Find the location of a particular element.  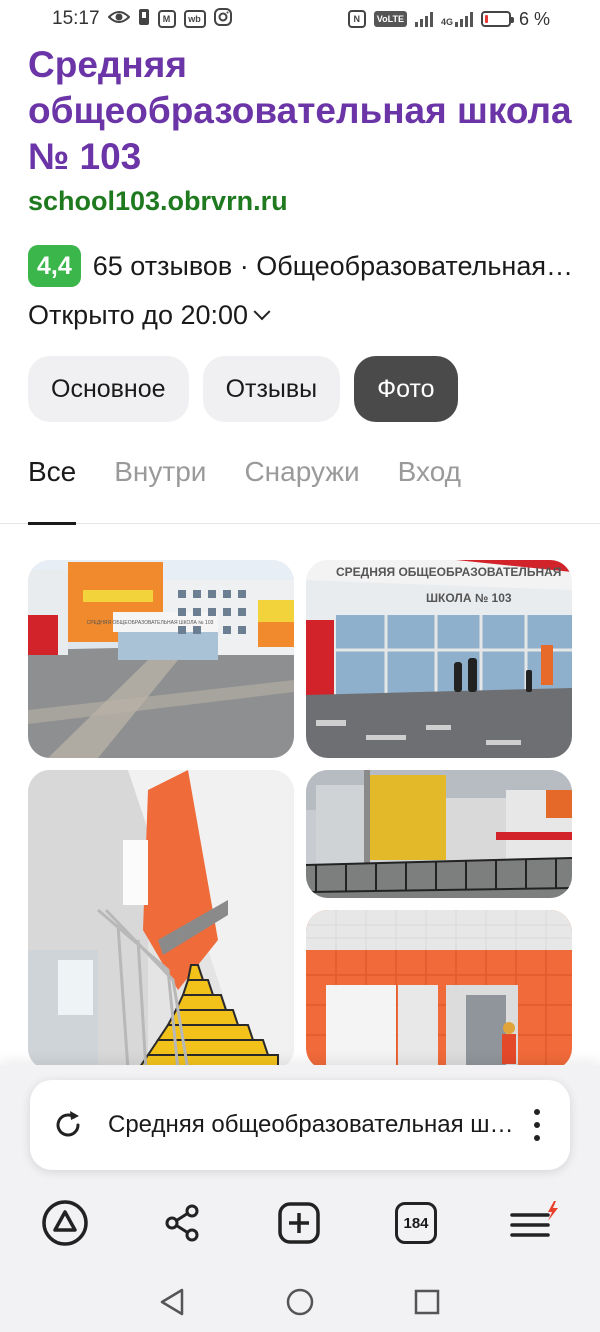

reviews-and-category: 65 отзывов · Общеобразовательная школа is located at coordinates (335, 265).